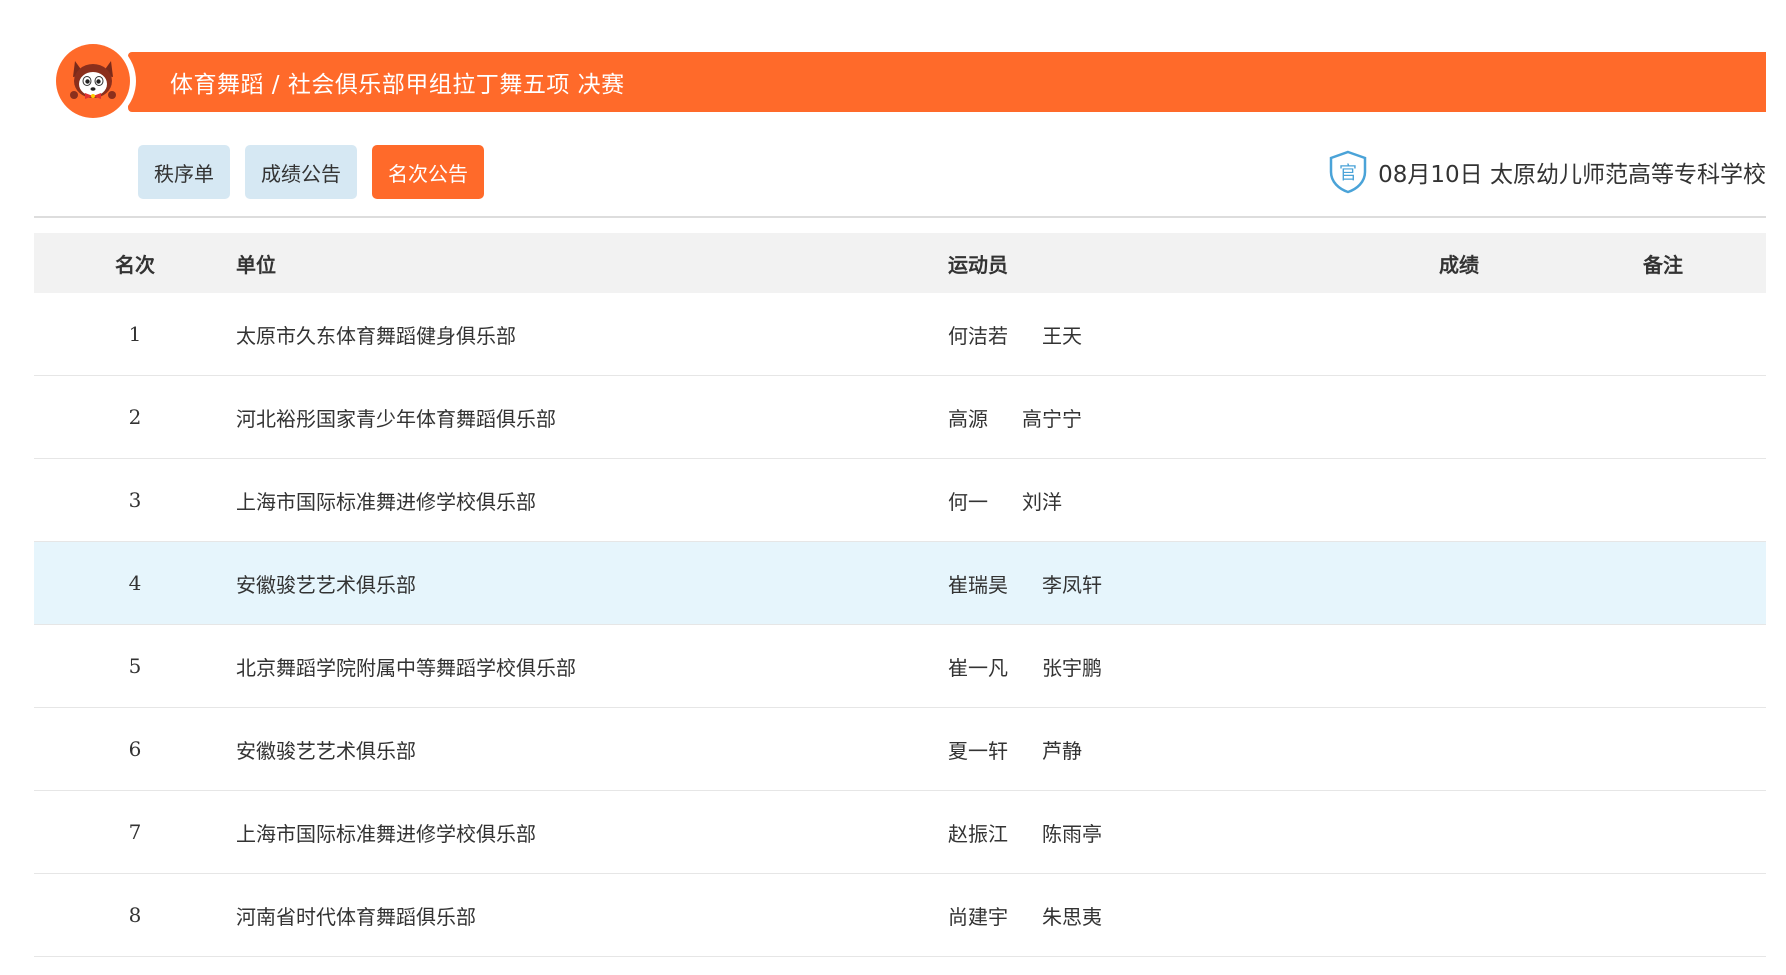 This screenshot has width=1786, height=975. What do you see at coordinates (1153, 583) in the screenshot?
I see `athletes-cell: 崔瑞昊 李凤轩` at bounding box center [1153, 583].